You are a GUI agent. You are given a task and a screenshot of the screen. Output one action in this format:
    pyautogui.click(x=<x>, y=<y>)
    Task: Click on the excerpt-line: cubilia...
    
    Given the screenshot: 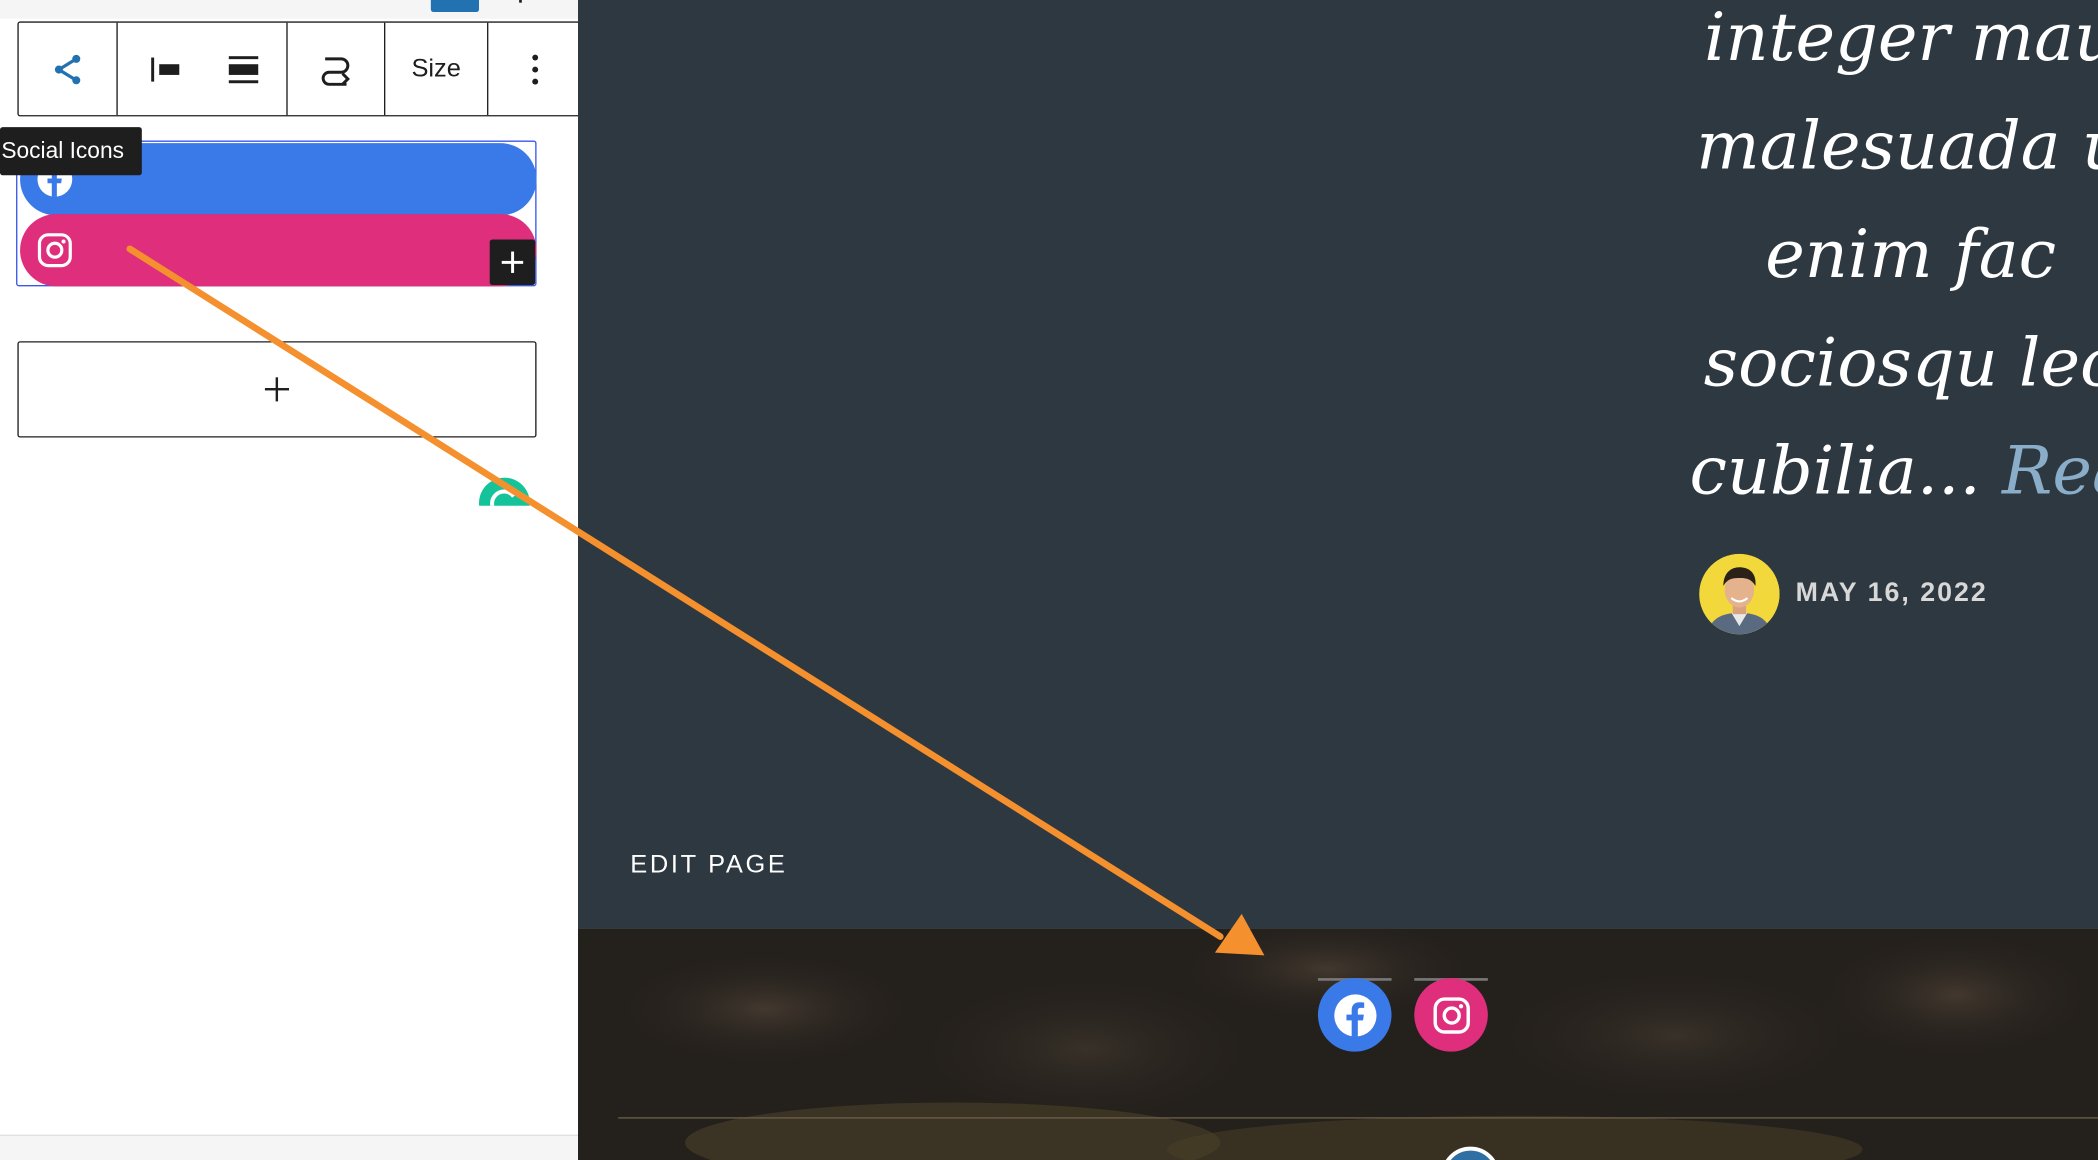 What is the action you would take?
    pyautogui.click(x=1835, y=471)
    